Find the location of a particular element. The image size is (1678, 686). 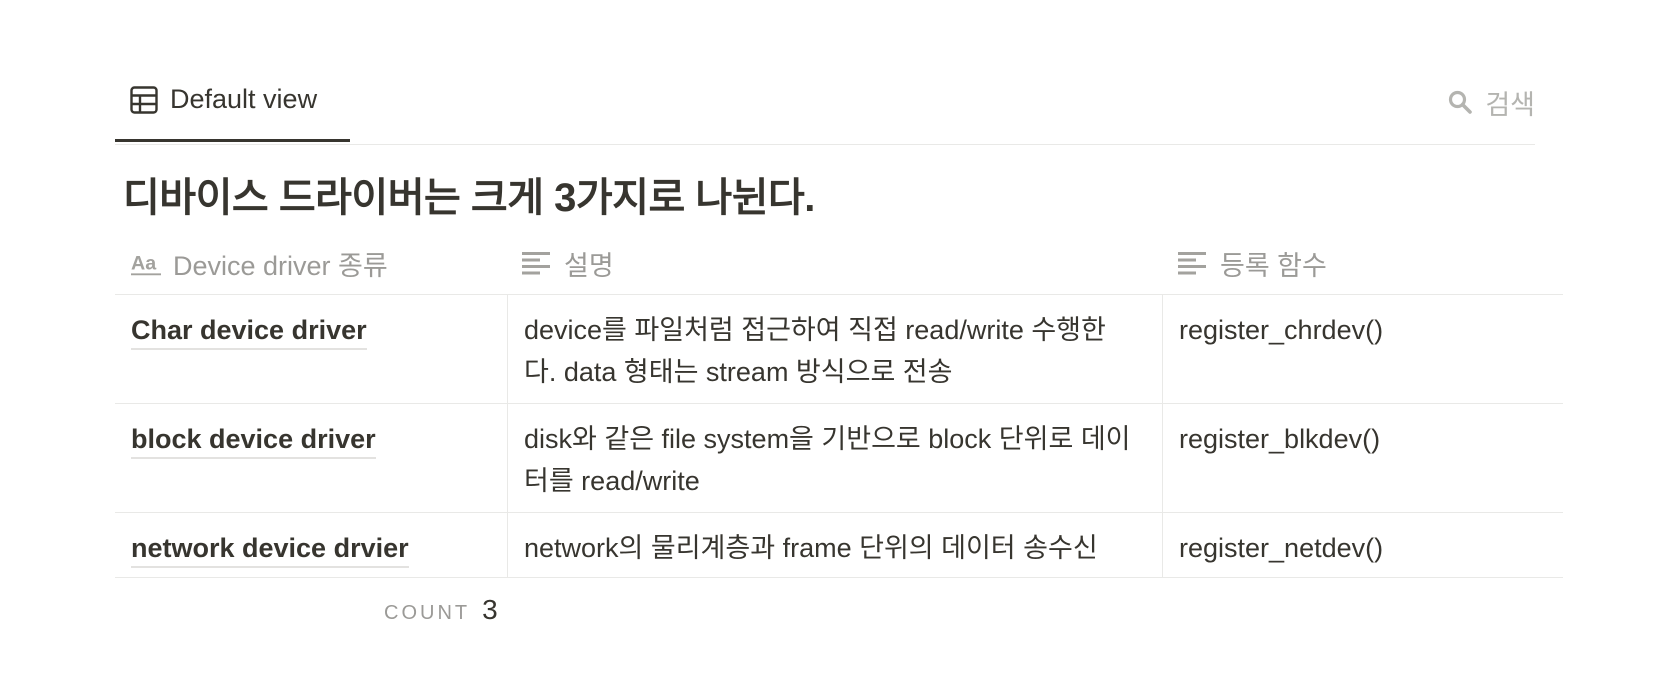

column-header-label: 등록 함수 is located at coordinates (1273, 265).